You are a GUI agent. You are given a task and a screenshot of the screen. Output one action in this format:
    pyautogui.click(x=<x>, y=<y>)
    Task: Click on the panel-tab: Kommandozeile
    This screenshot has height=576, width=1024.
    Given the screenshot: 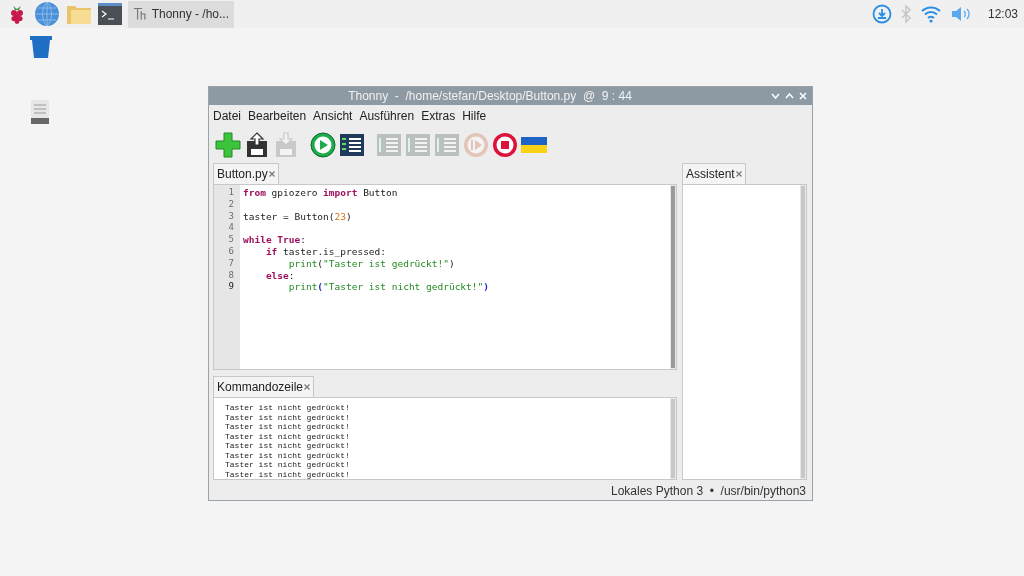 What is the action you would take?
    pyautogui.click(x=264, y=386)
    